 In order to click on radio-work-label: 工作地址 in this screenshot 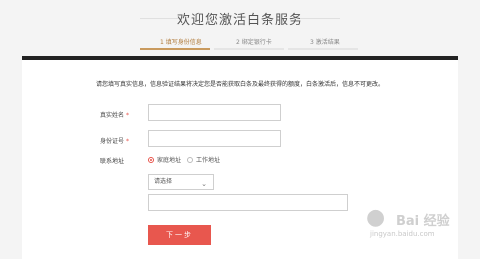, I will do `click(208, 160)`.